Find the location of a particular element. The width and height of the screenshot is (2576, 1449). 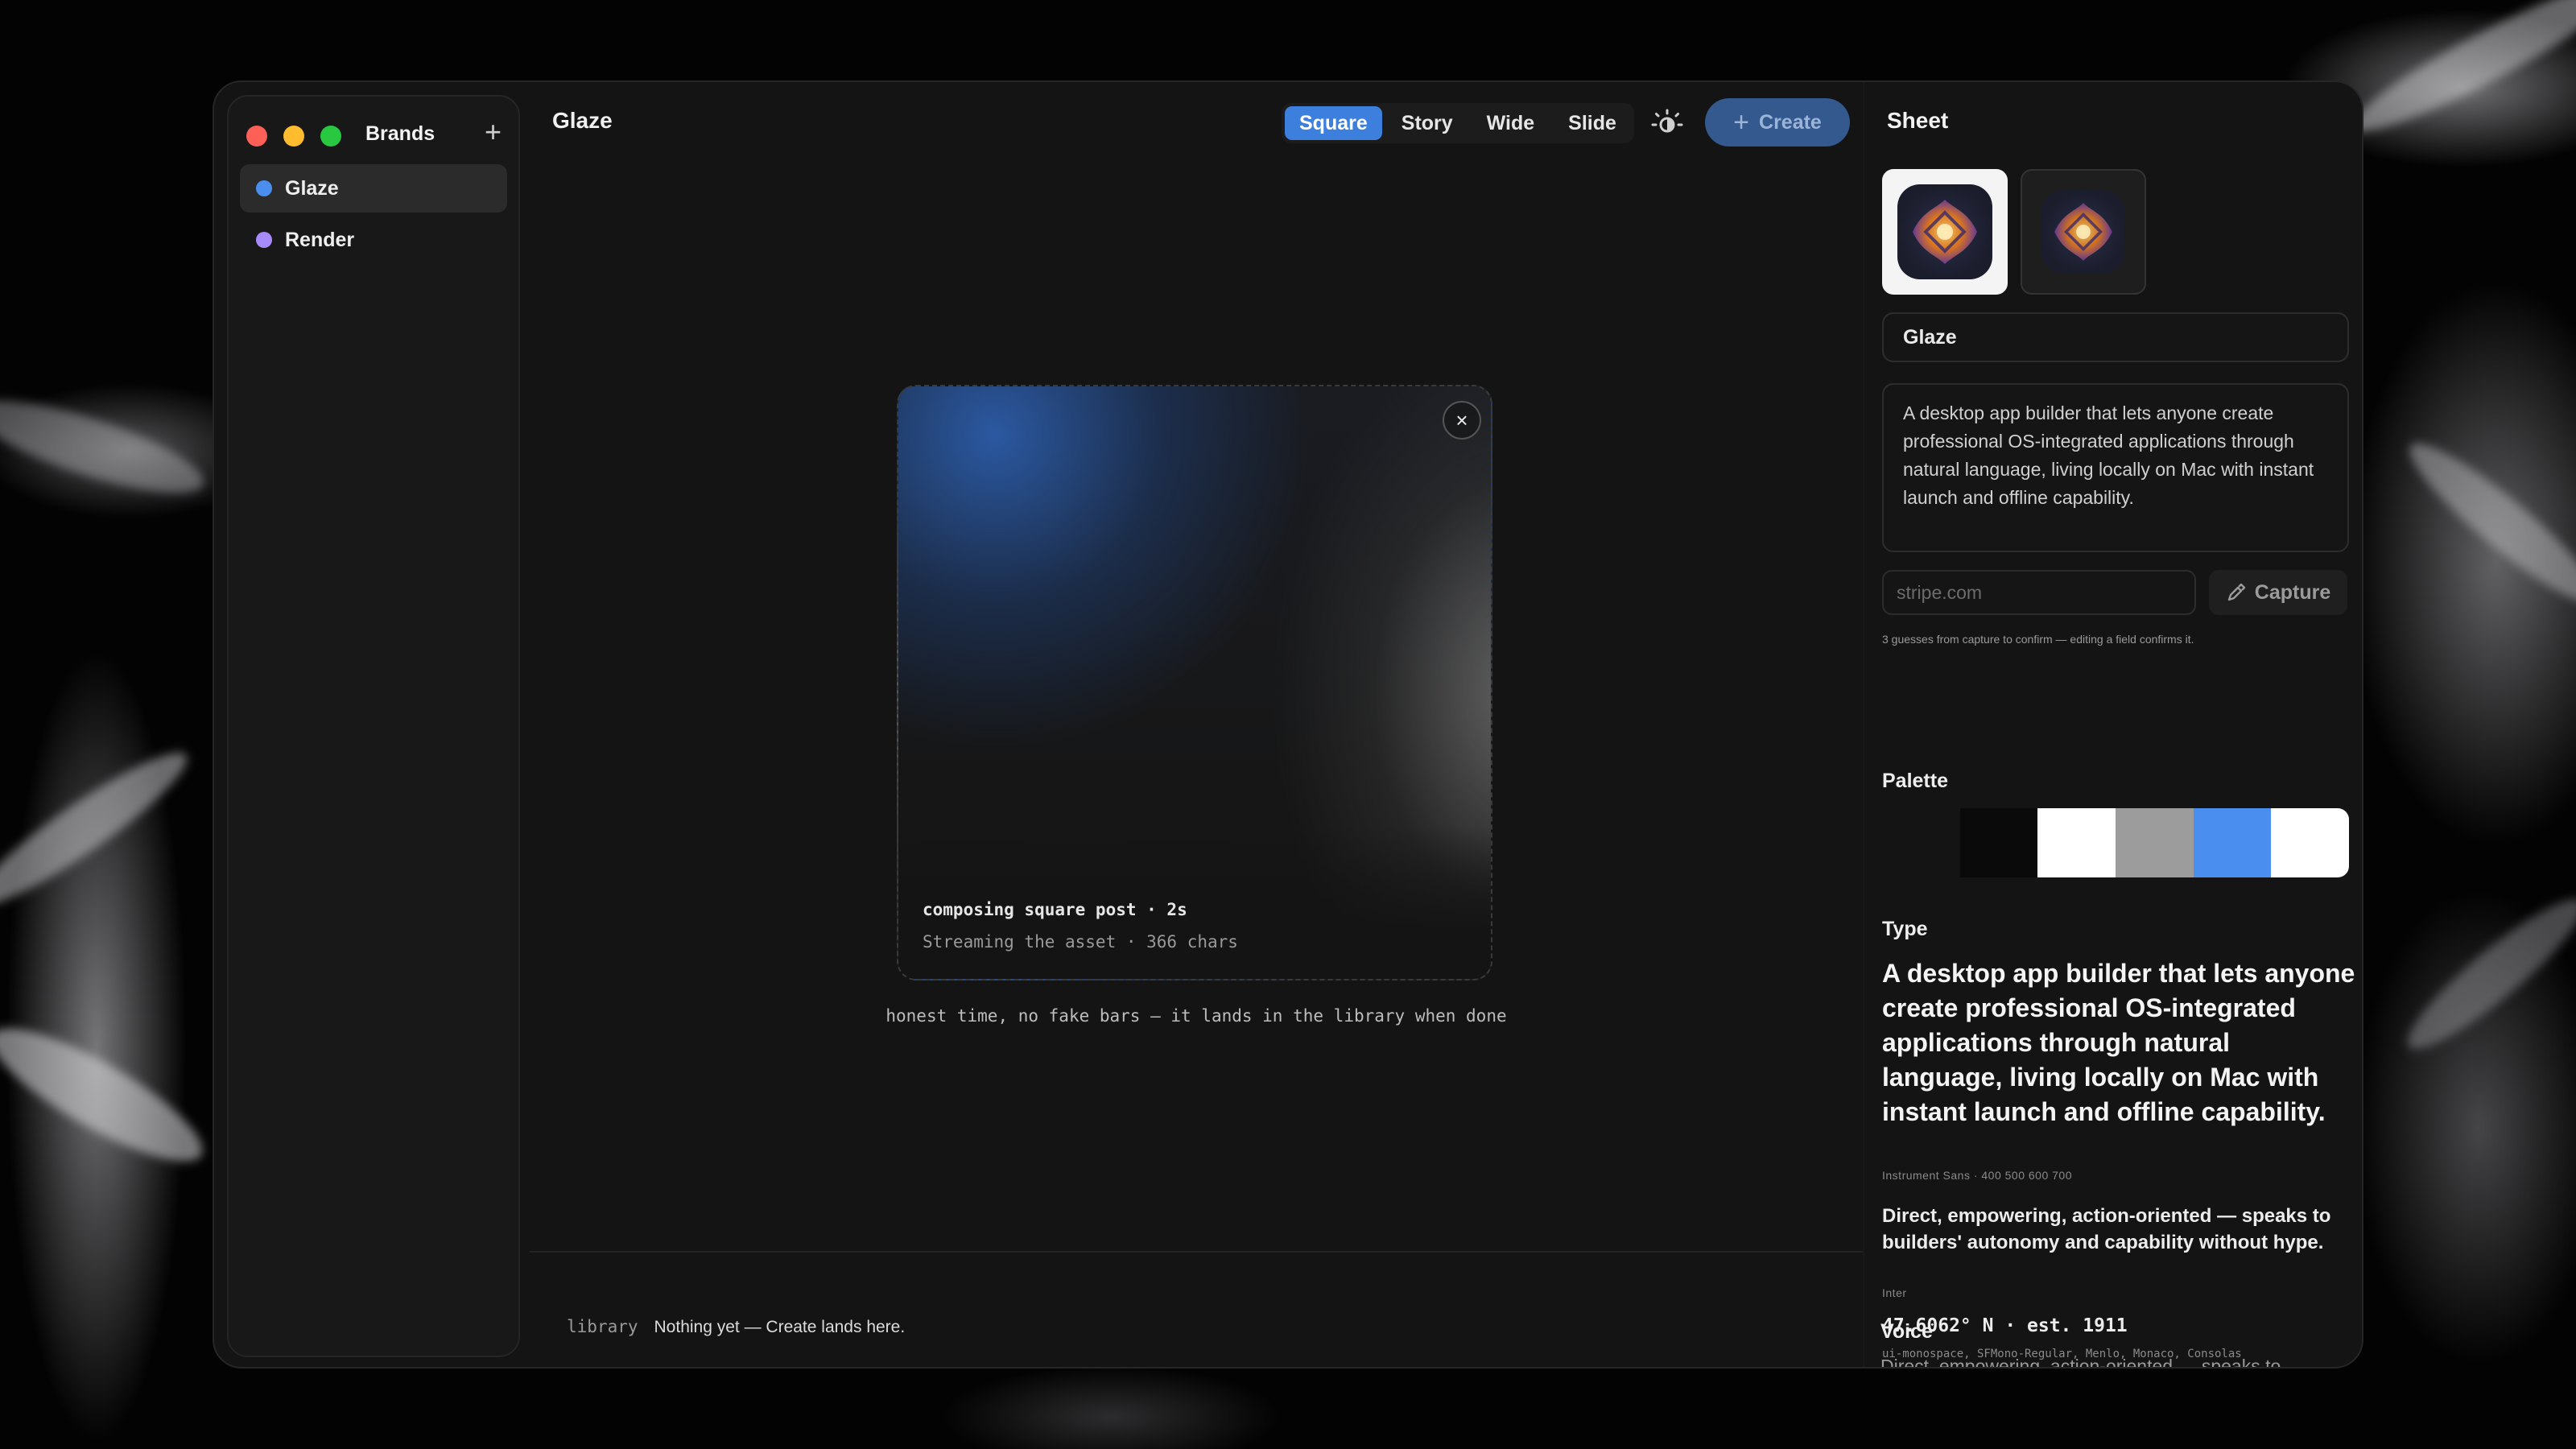

brands-title: Brands is located at coordinates (400, 133).